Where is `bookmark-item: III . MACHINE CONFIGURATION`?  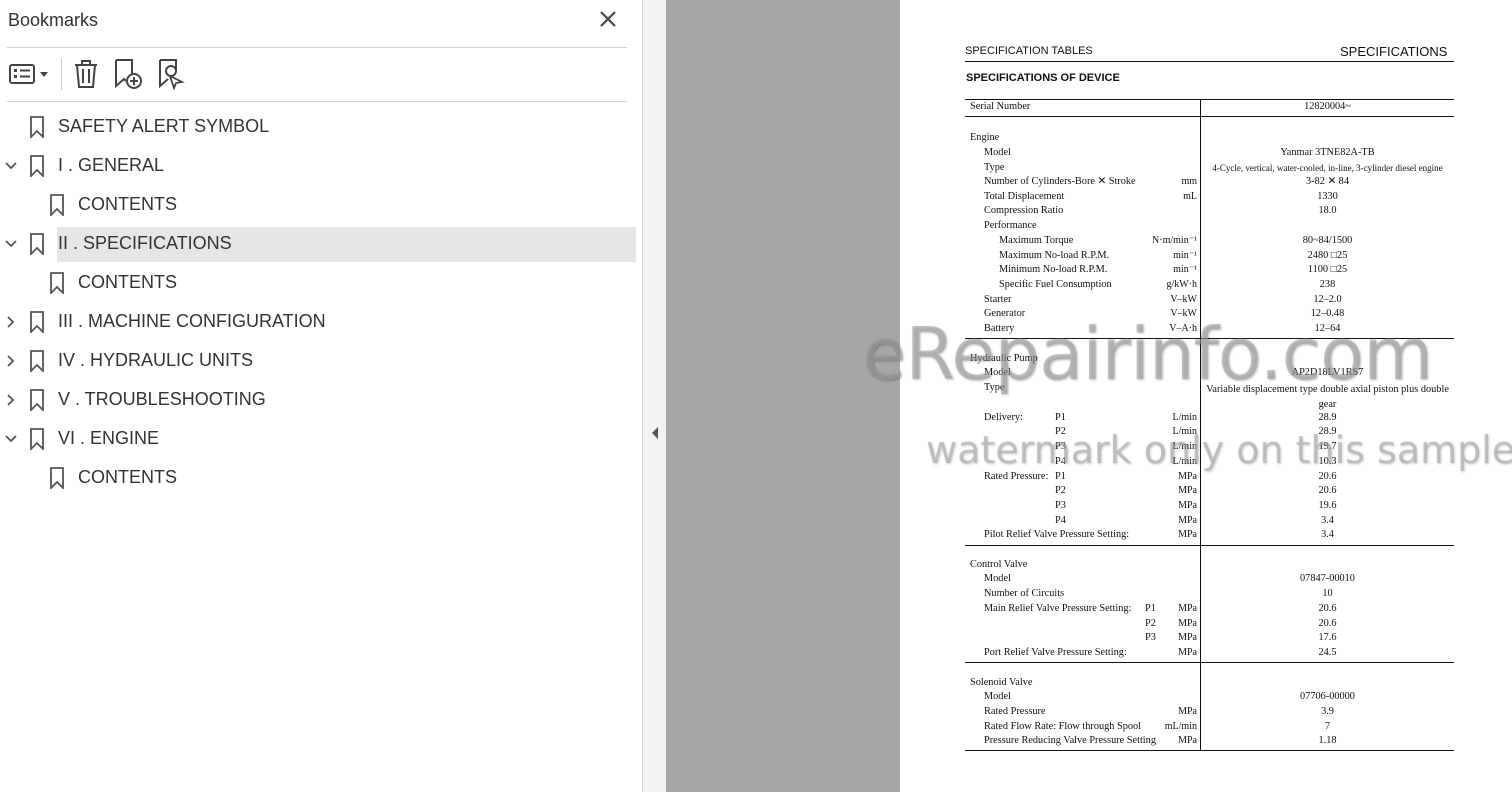
bookmark-item: III . MACHINE CONFIGURATION is located at coordinates (318, 322).